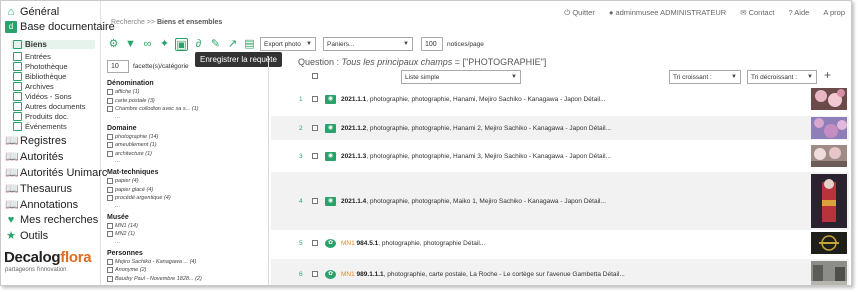  What do you see at coordinates (42, 96) in the screenshot?
I see `sub-item-videos-sons: Vidéos - Sons` at bounding box center [42, 96].